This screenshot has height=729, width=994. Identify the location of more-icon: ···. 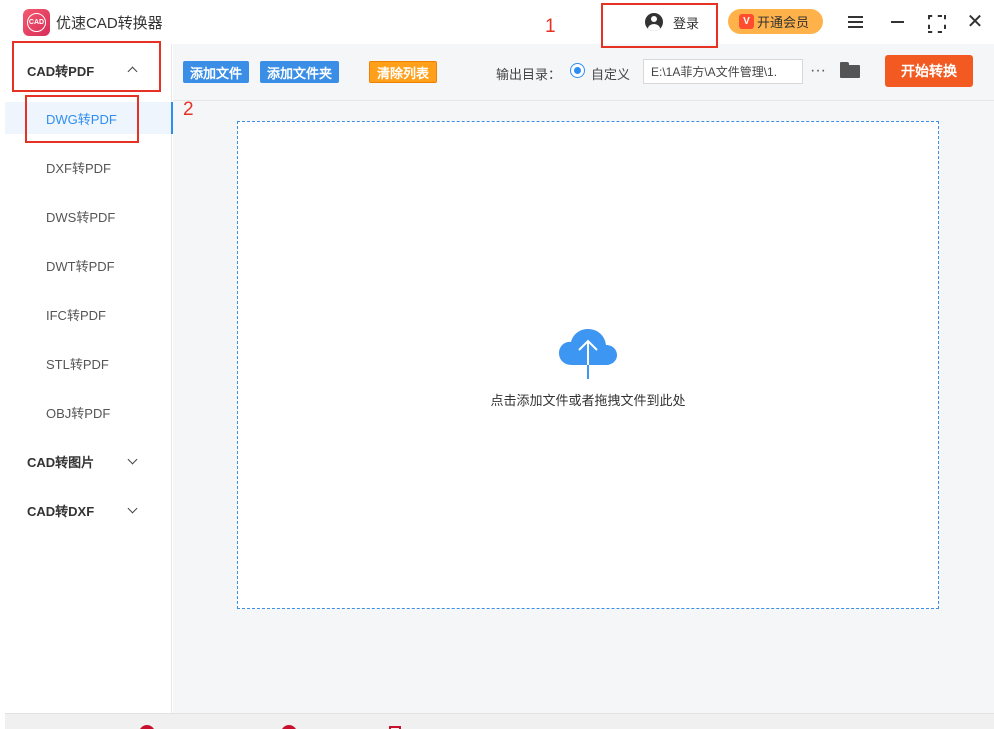
(818, 71).